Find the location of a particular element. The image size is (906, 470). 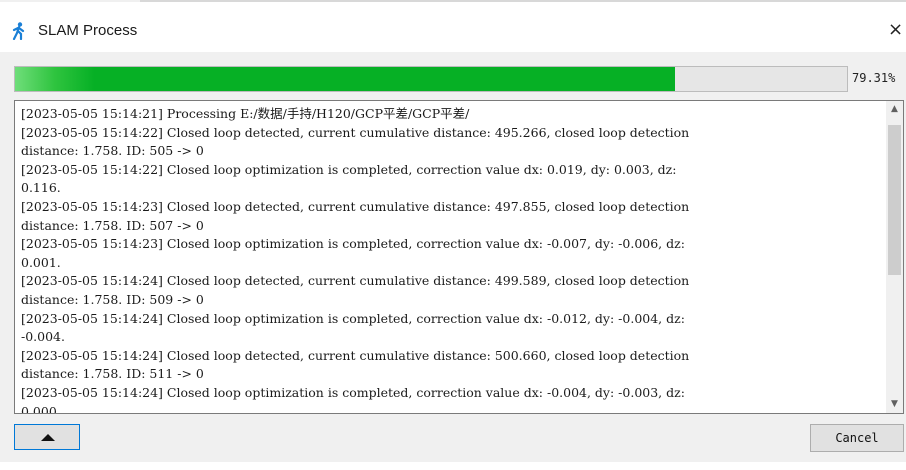

collapse-log-button is located at coordinates (47, 437).